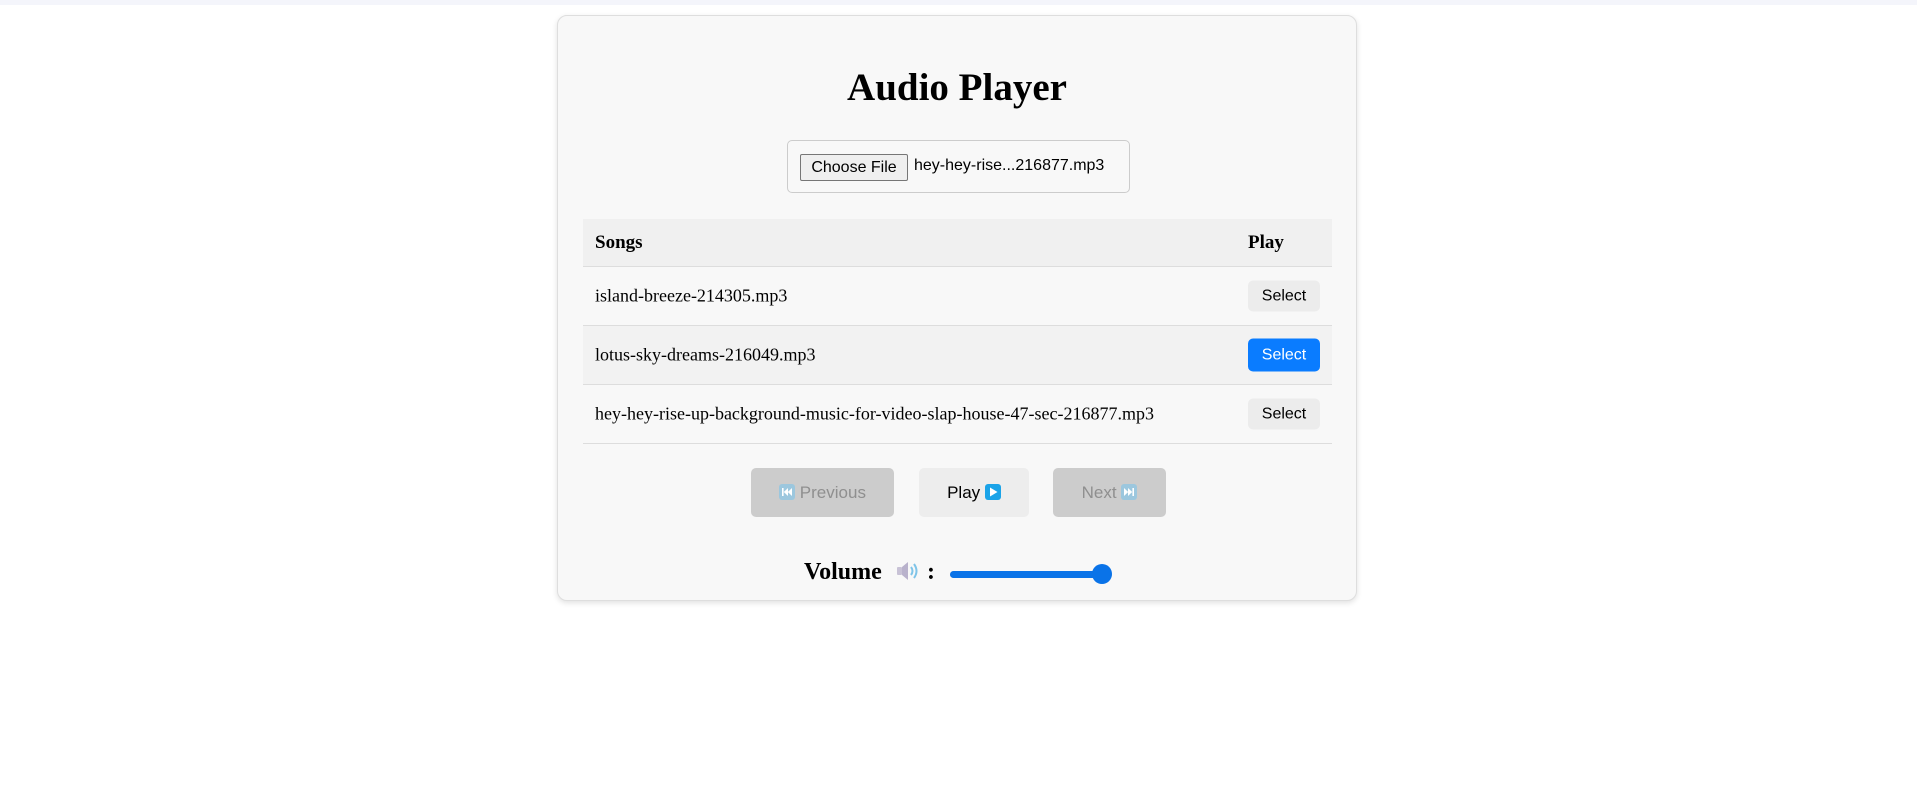 The width and height of the screenshot is (1917, 786). Describe the element at coordinates (843, 572) in the screenshot. I see `volume-label: Volume` at that location.